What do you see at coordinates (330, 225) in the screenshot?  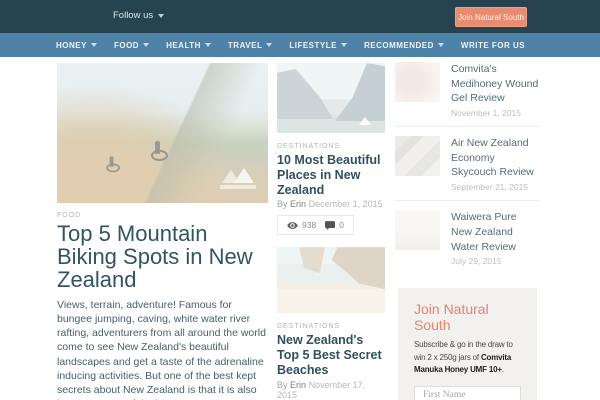 I see `comment-icon` at bounding box center [330, 225].